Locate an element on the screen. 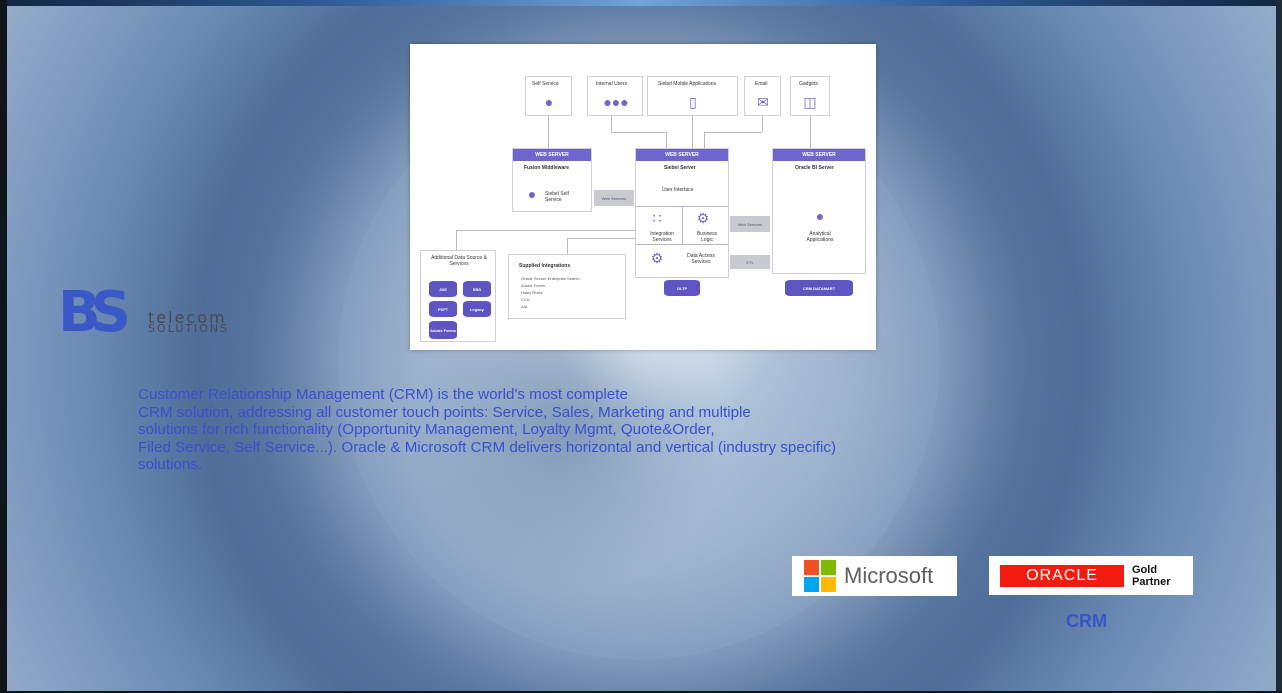 This screenshot has width=1282, height=693. top-node-self-service: Self Service ● is located at coordinates (548, 96).